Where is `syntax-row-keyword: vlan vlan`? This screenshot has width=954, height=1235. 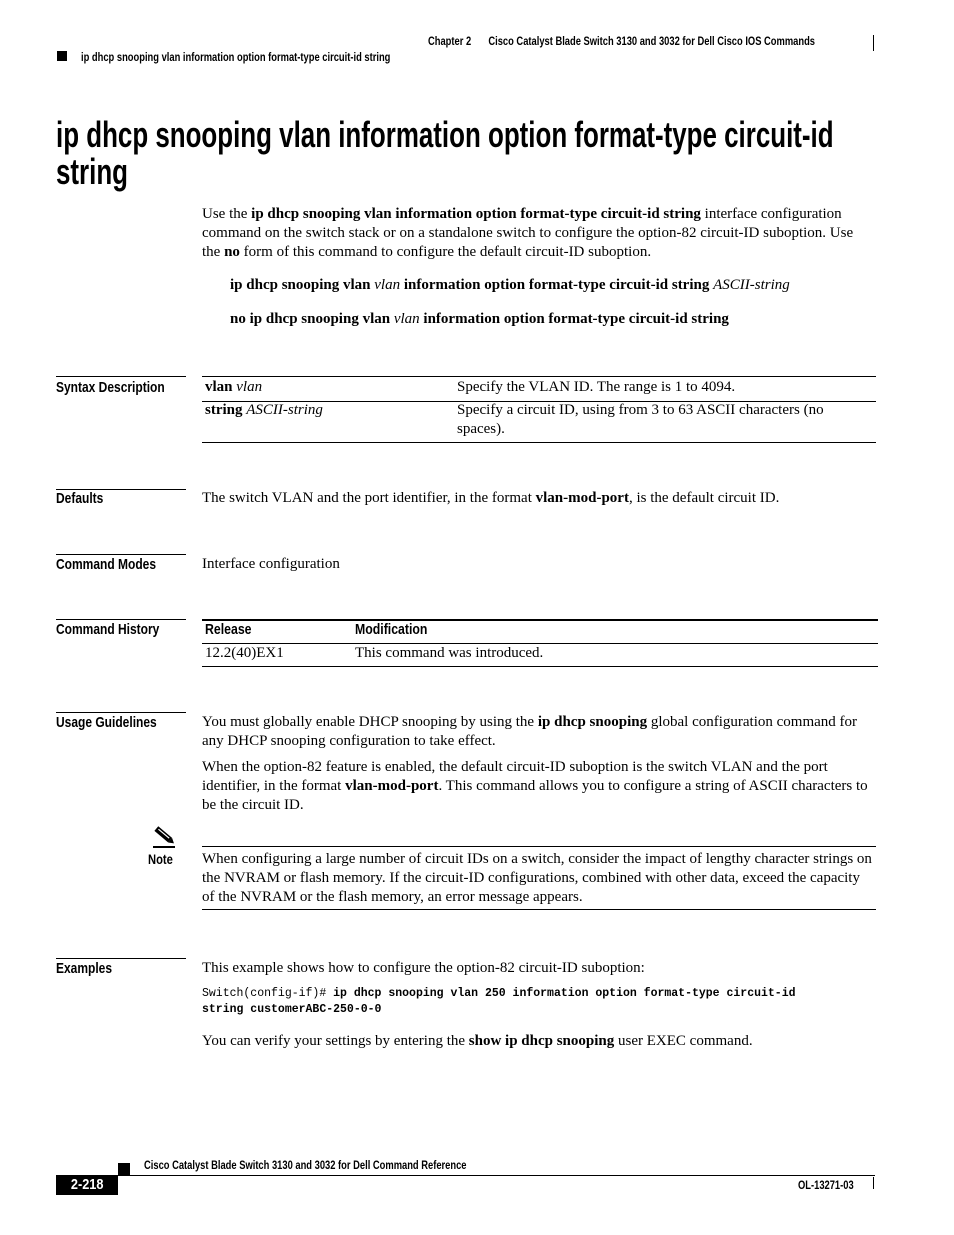 syntax-row-keyword: vlan vlan is located at coordinates (234, 387).